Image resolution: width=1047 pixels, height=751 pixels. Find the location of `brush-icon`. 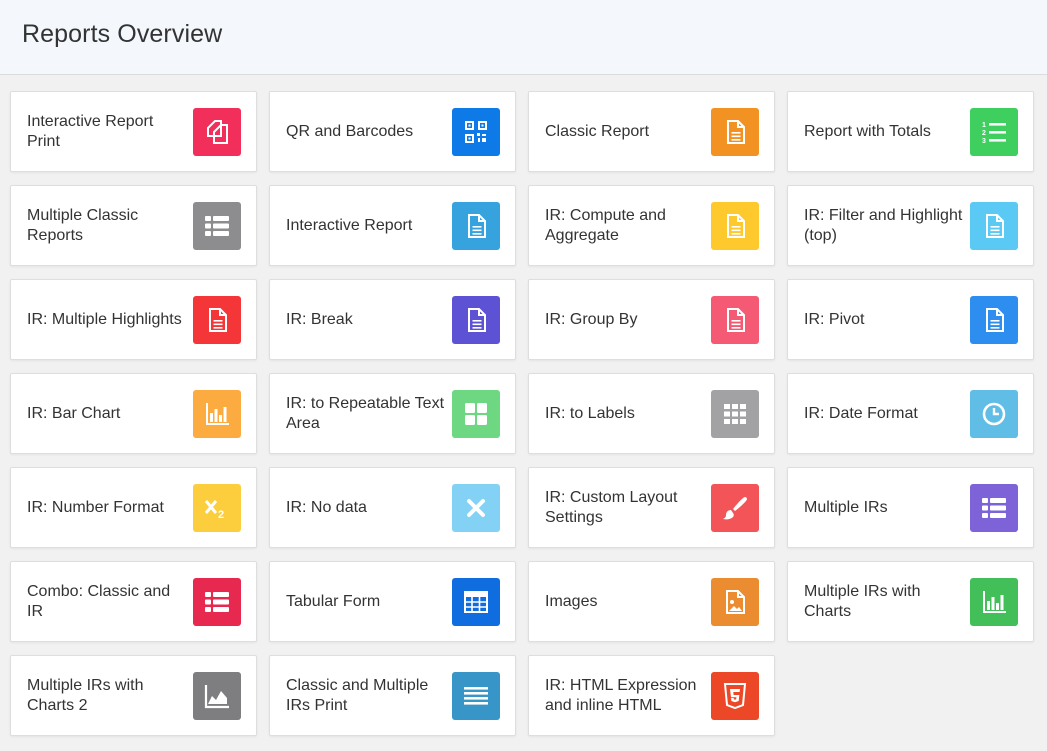

brush-icon is located at coordinates (735, 508).